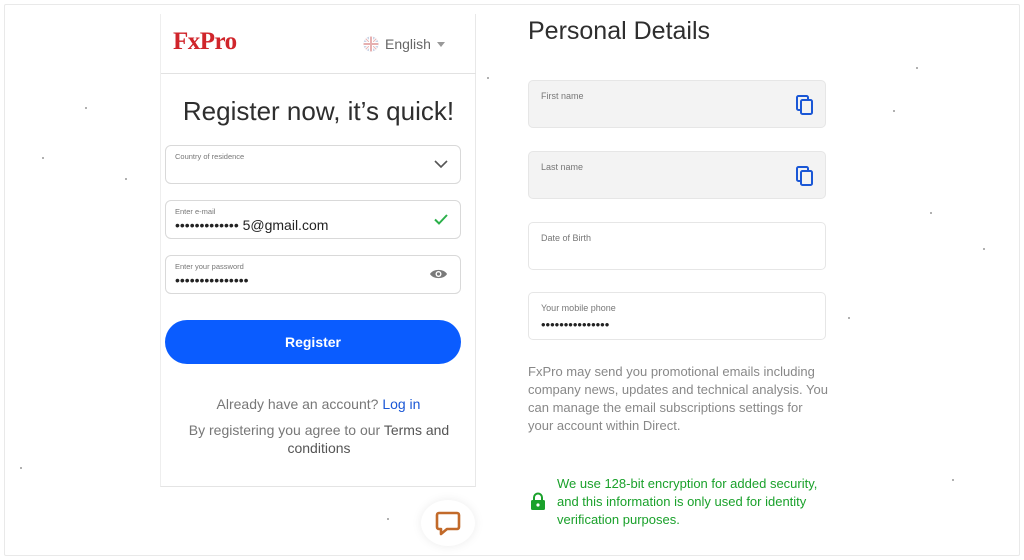 The image size is (1024, 560). I want to click on chat-icon, so click(448, 523).